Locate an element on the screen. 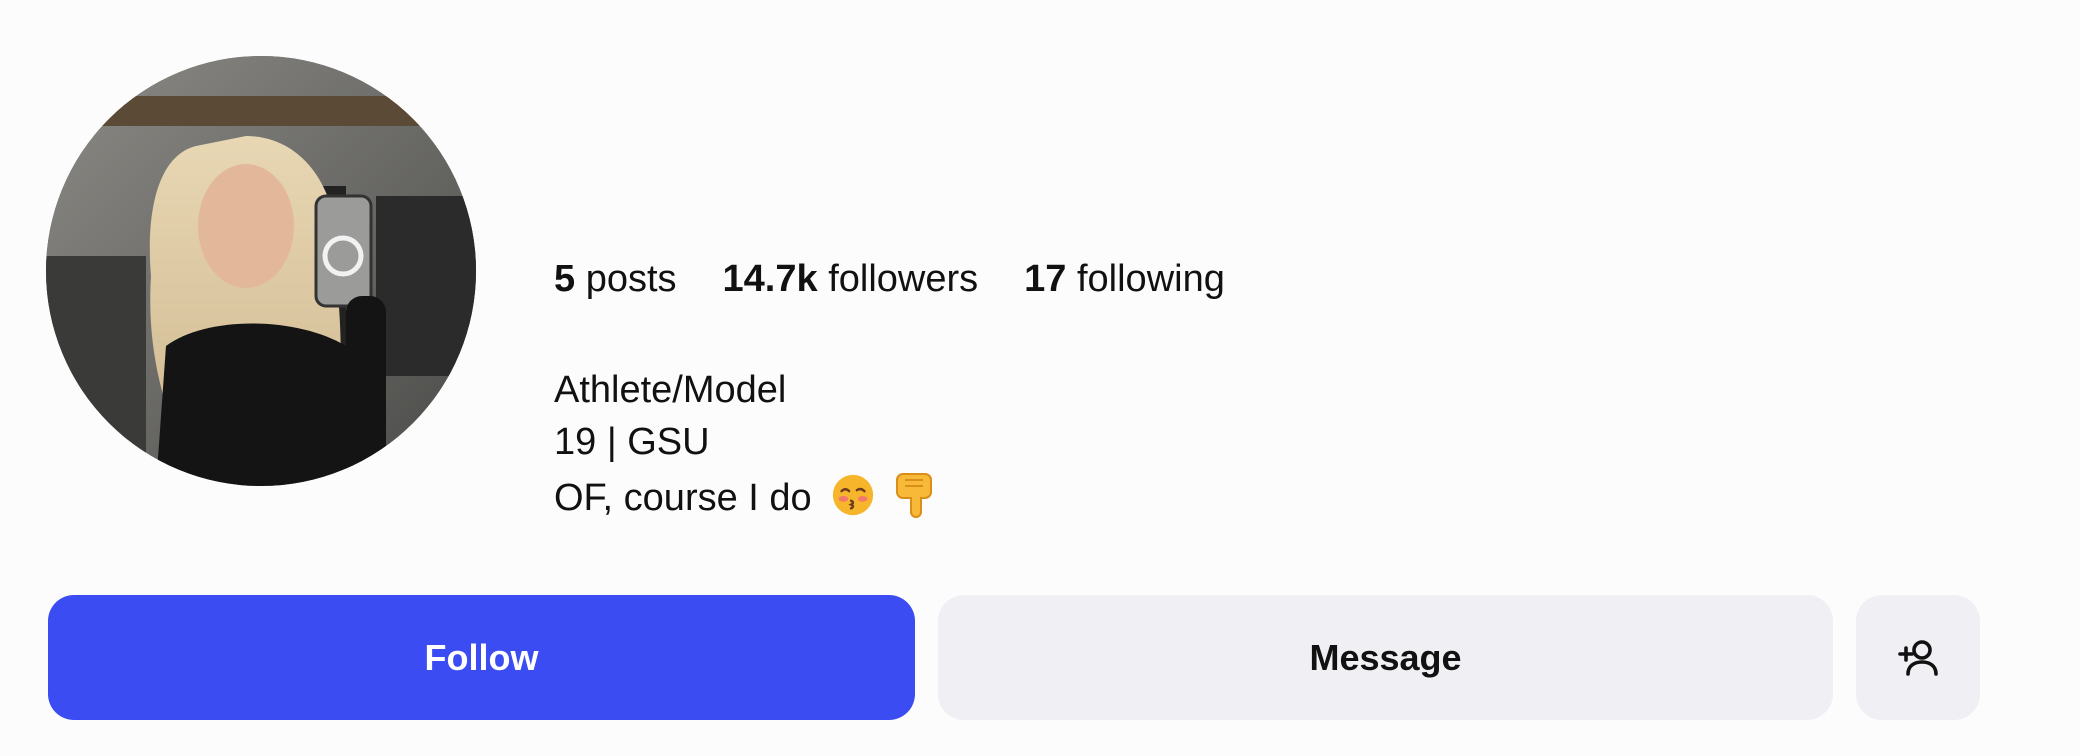 This screenshot has height=756, width=2080. avatar is located at coordinates (261, 271).